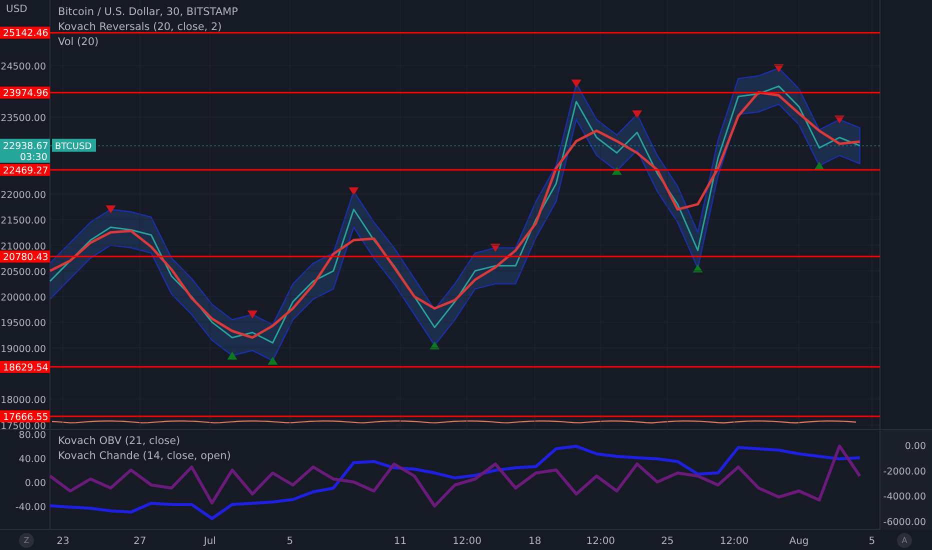 The width and height of the screenshot is (932, 550). I want to click on axis-label: 19000.00, so click(23, 349).